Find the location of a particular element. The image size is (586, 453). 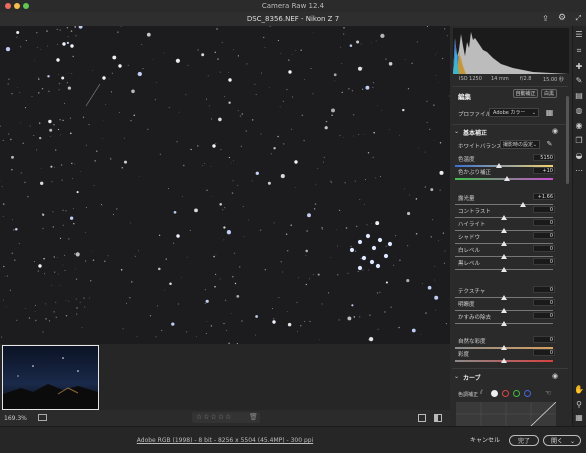

snapshots-icon: ❐ is located at coordinates (579, 141).